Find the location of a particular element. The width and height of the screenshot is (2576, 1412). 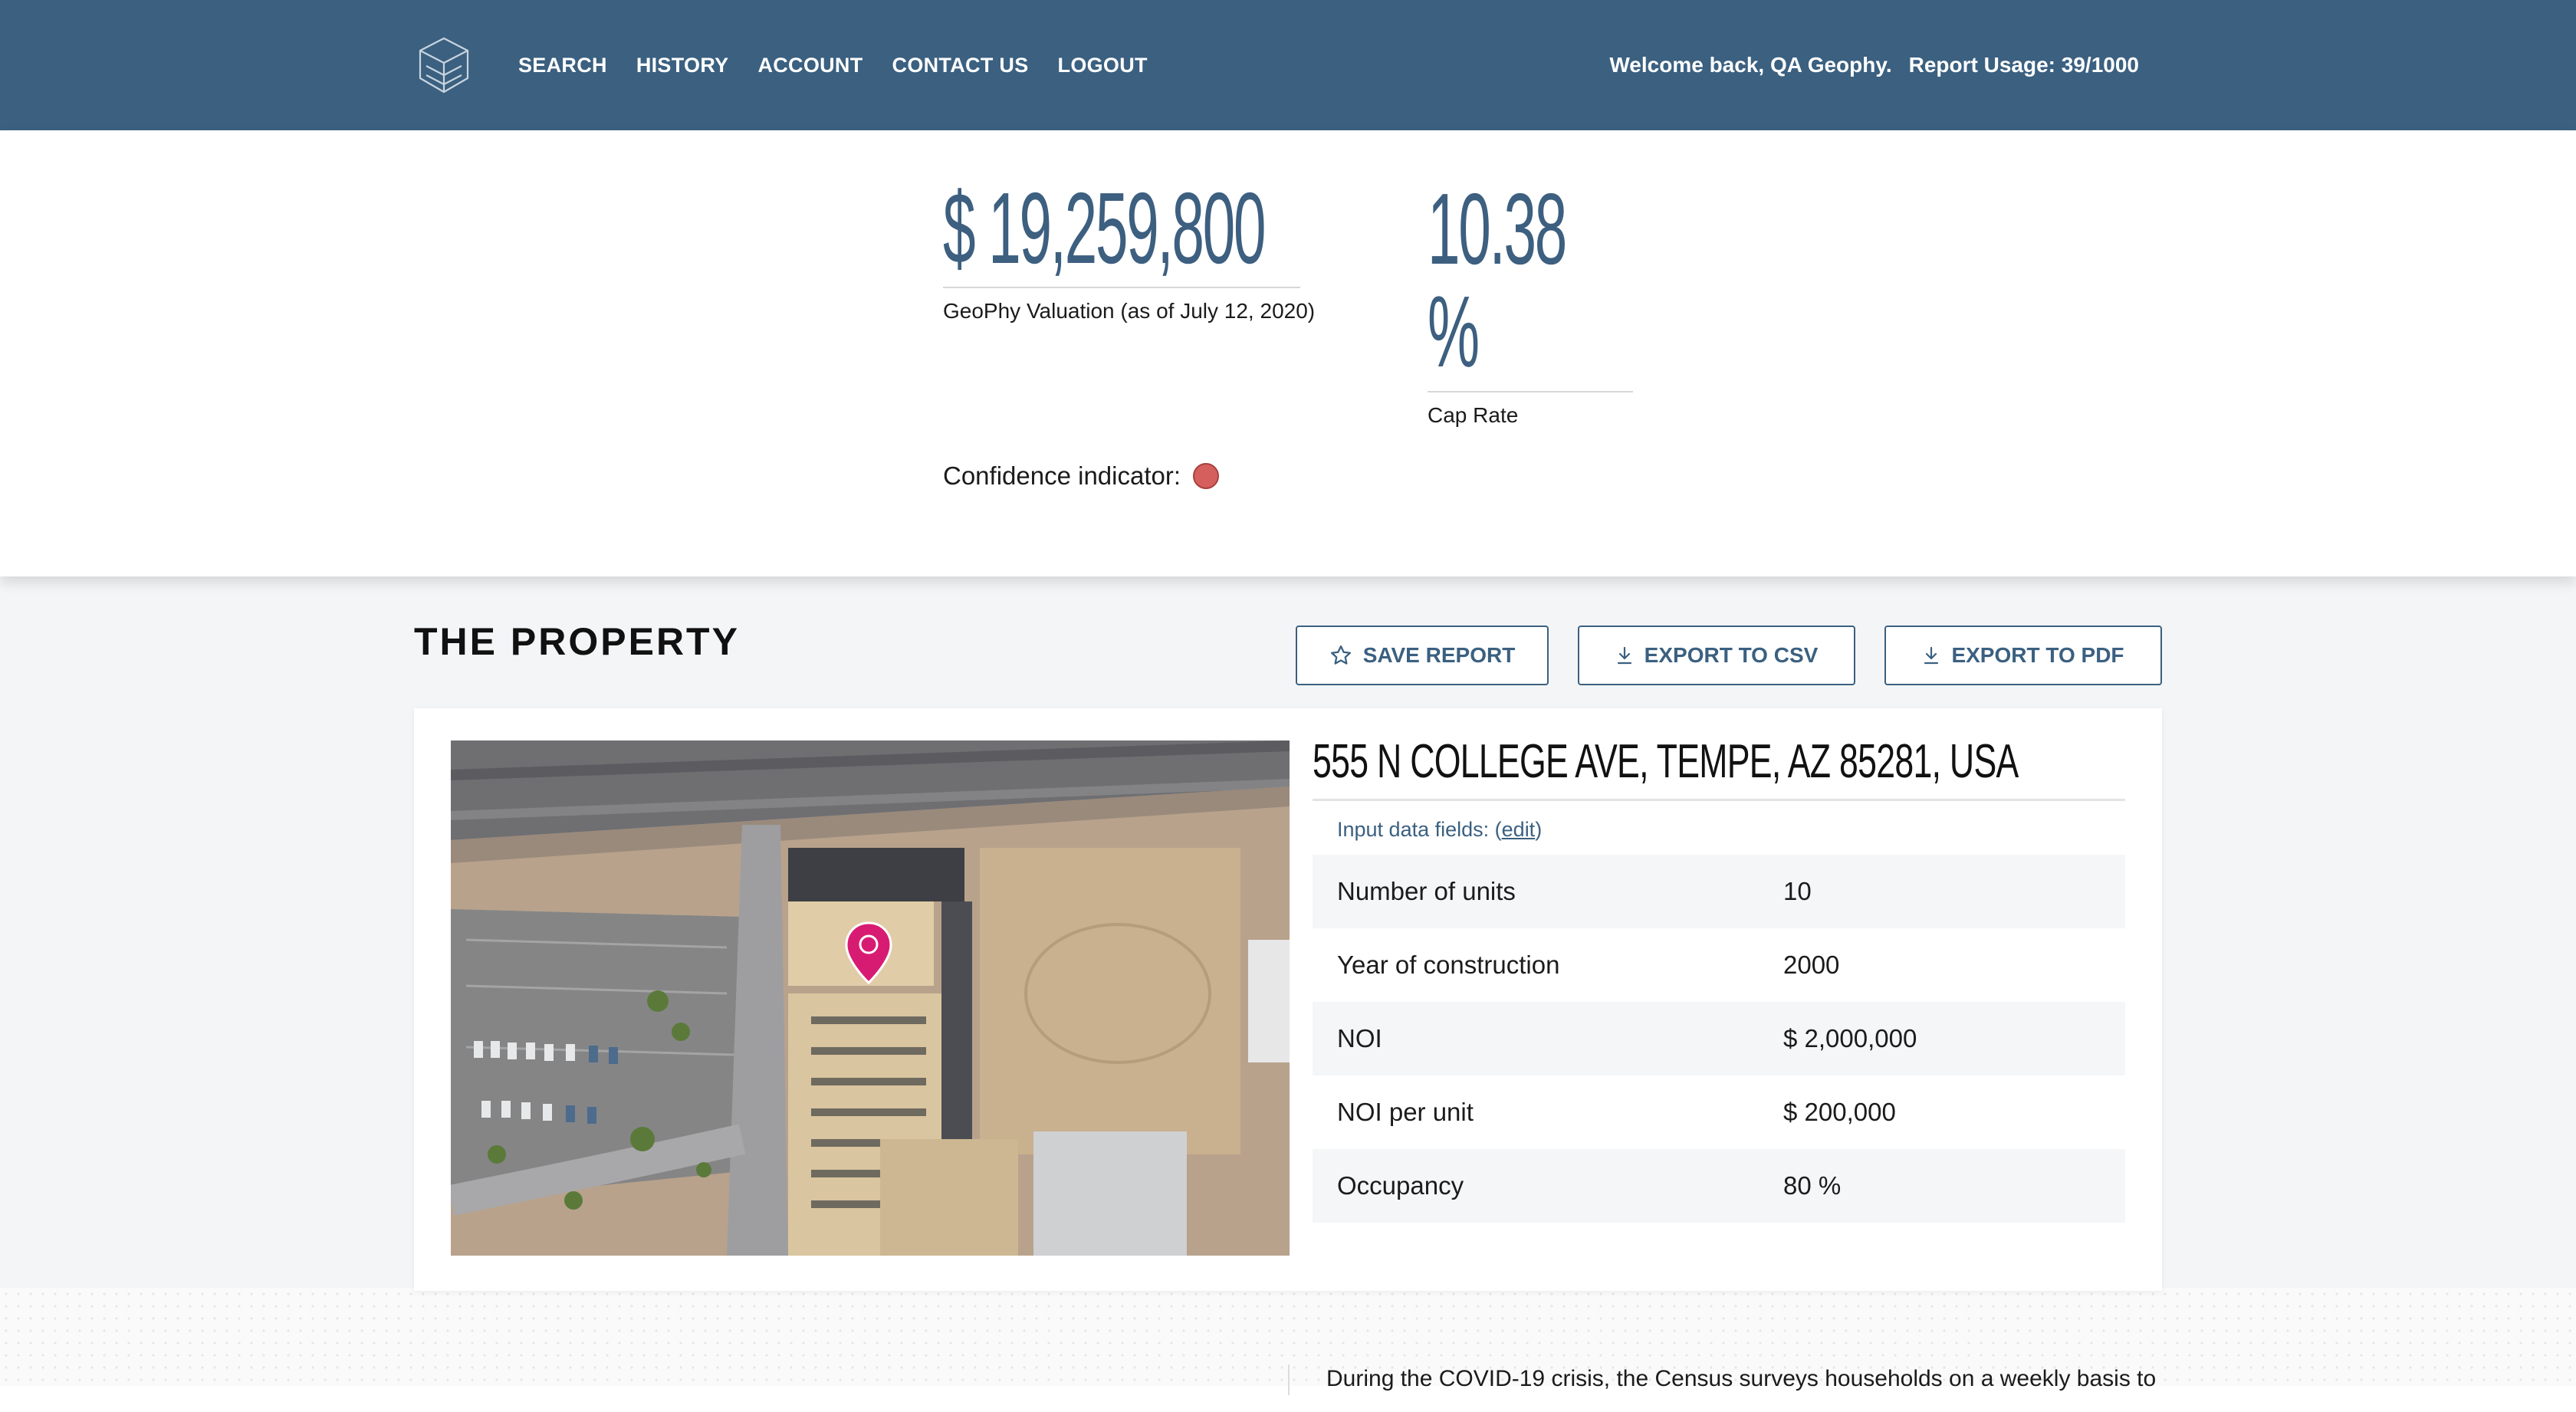

edit-link: edit is located at coordinates (1519, 830).